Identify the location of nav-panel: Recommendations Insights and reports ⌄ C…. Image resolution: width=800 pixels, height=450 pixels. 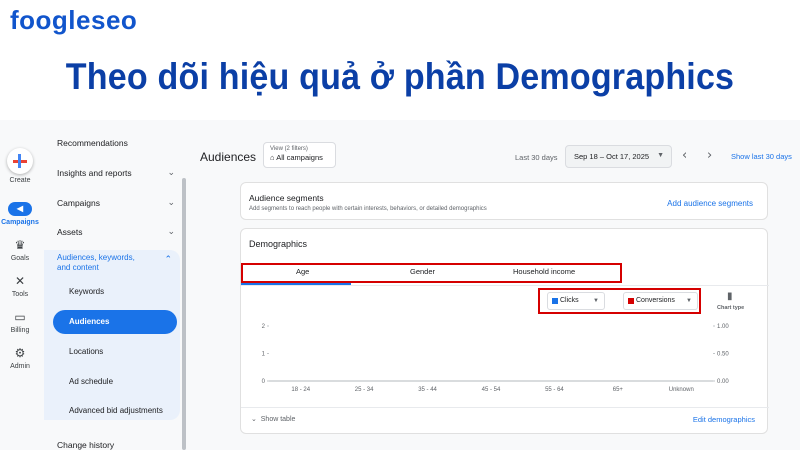
(110, 285).